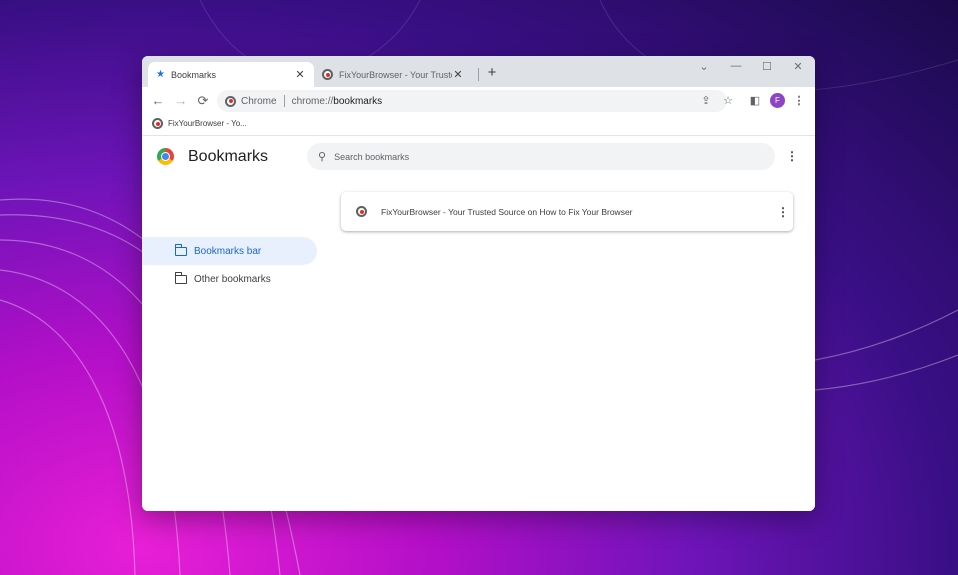  What do you see at coordinates (322, 157) in the screenshot?
I see `search-icon: ⚲` at bounding box center [322, 157].